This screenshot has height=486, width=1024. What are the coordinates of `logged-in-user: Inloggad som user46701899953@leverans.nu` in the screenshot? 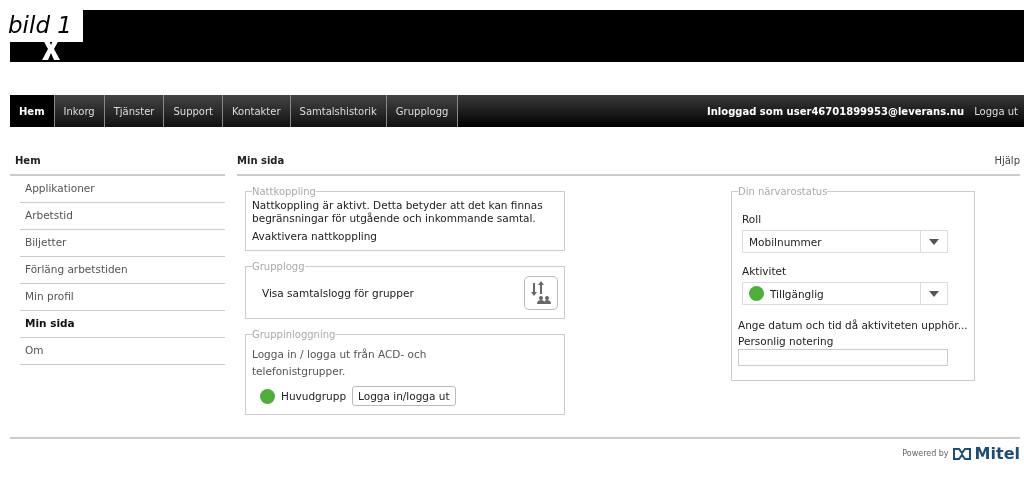 It's located at (836, 111).